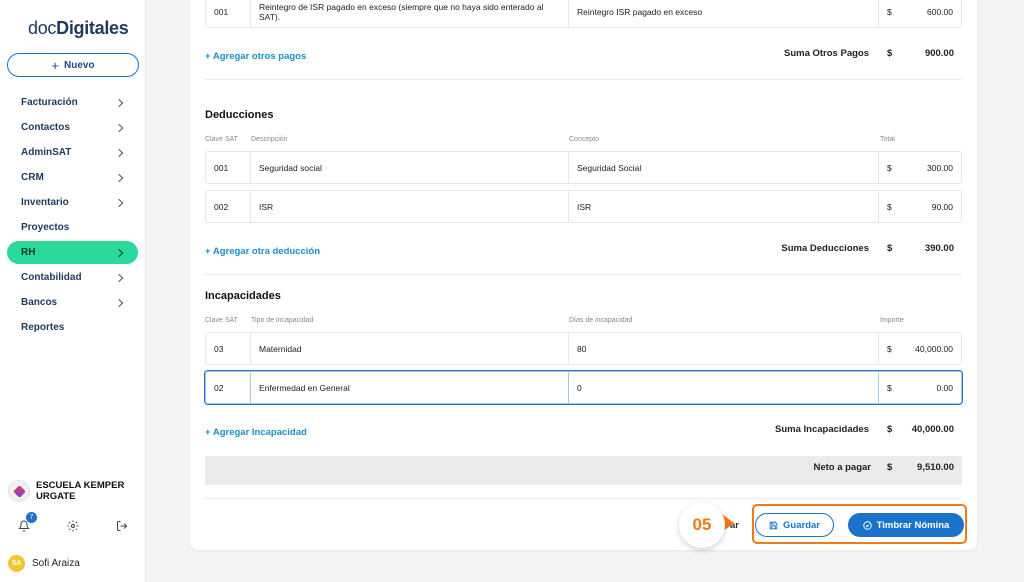  I want to click on sidebar-item-proyectos: Proyectos, so click(72, 227).